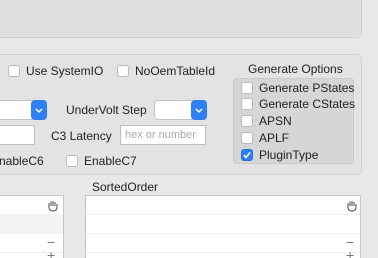 The image size is (378, 258). I want to click on generate-cstates-label: Generate CStates, so click(307, 104).